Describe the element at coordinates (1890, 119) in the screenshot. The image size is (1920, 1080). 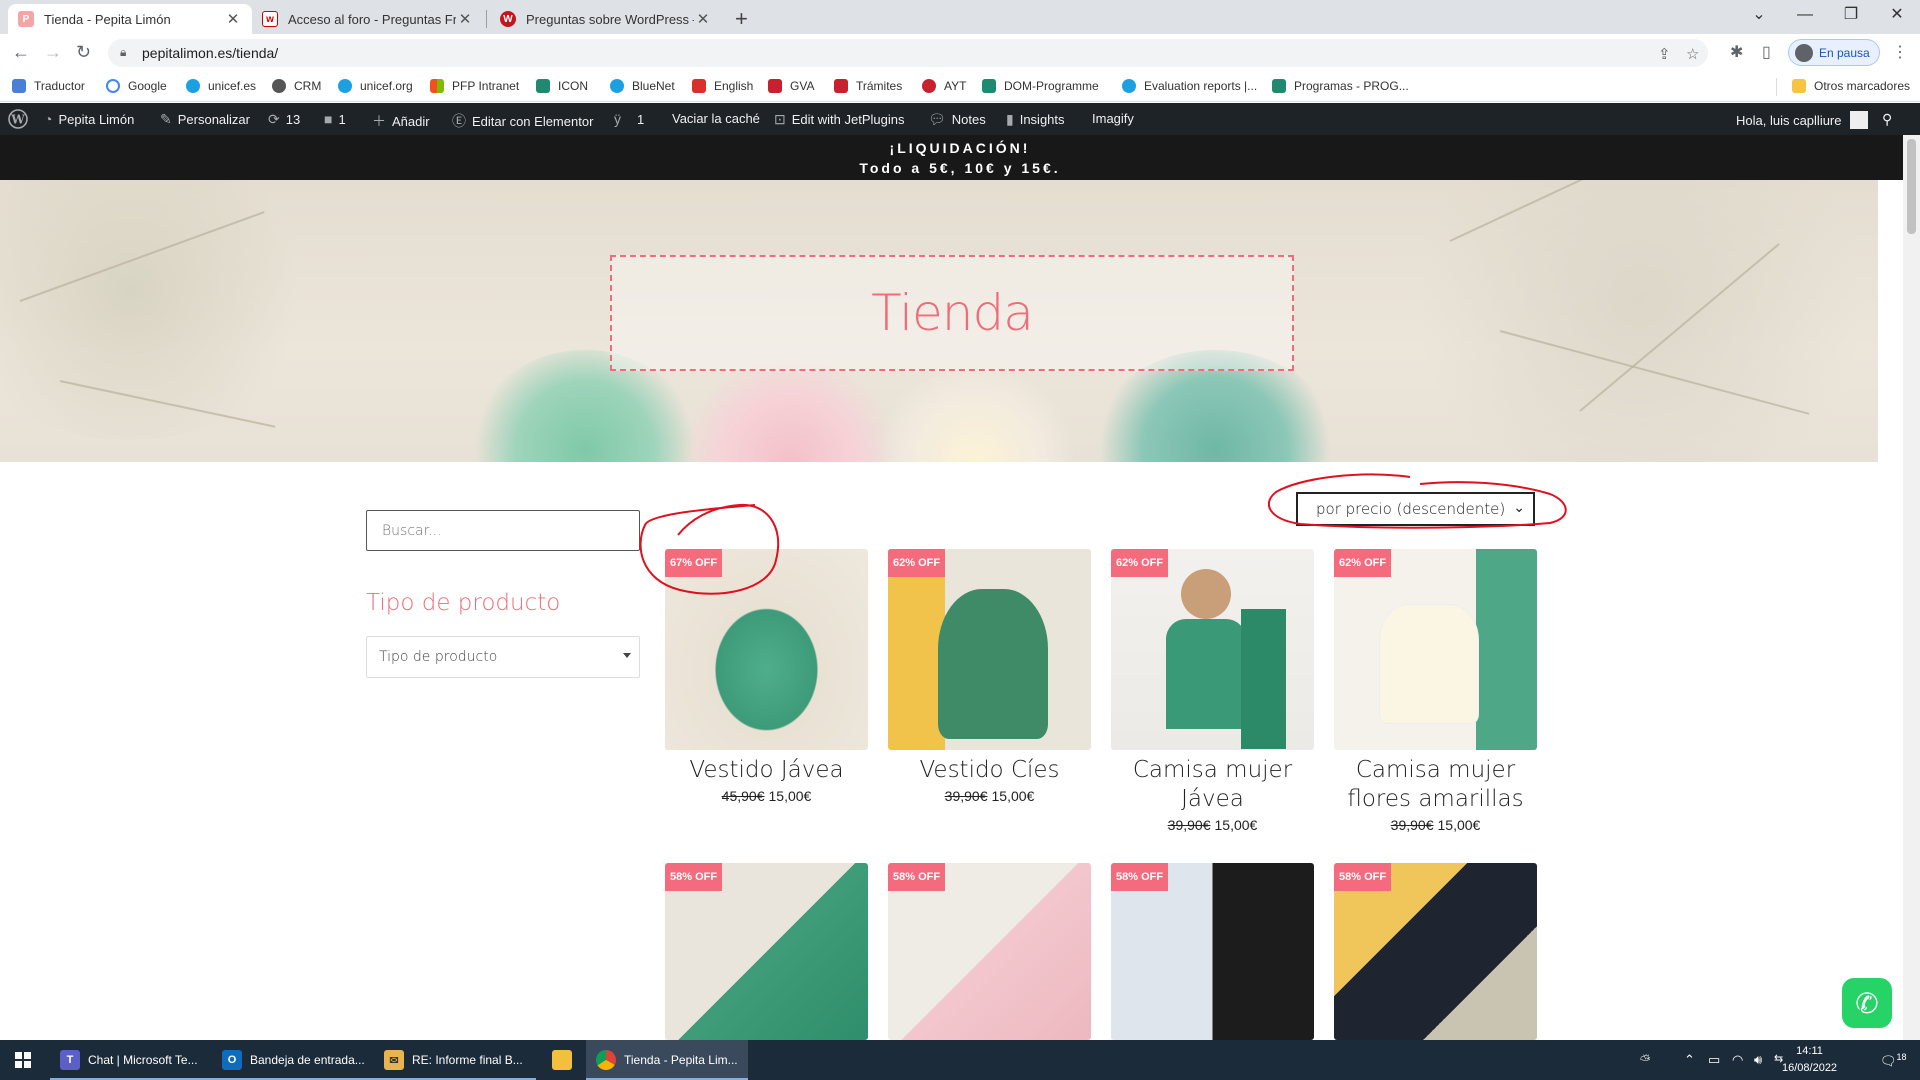
I see `wp-search-icon: ⚲` at that location.